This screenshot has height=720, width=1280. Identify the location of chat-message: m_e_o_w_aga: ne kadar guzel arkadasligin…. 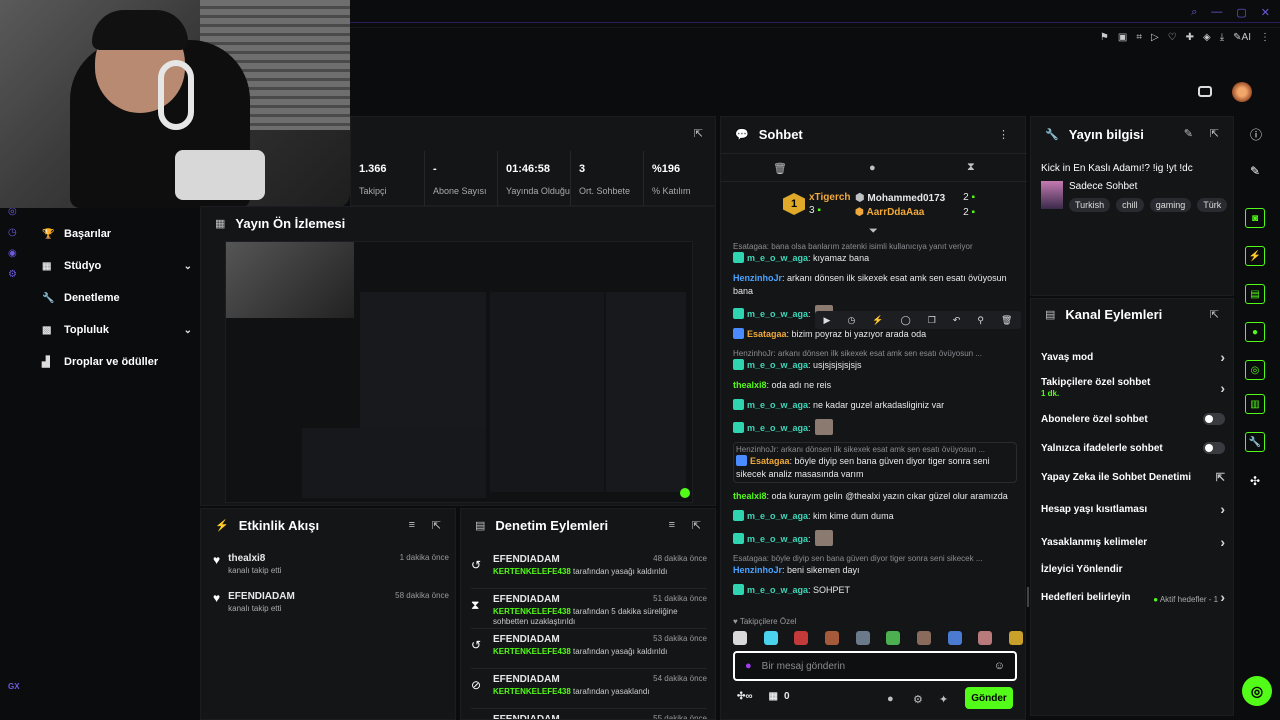
(875, 405).